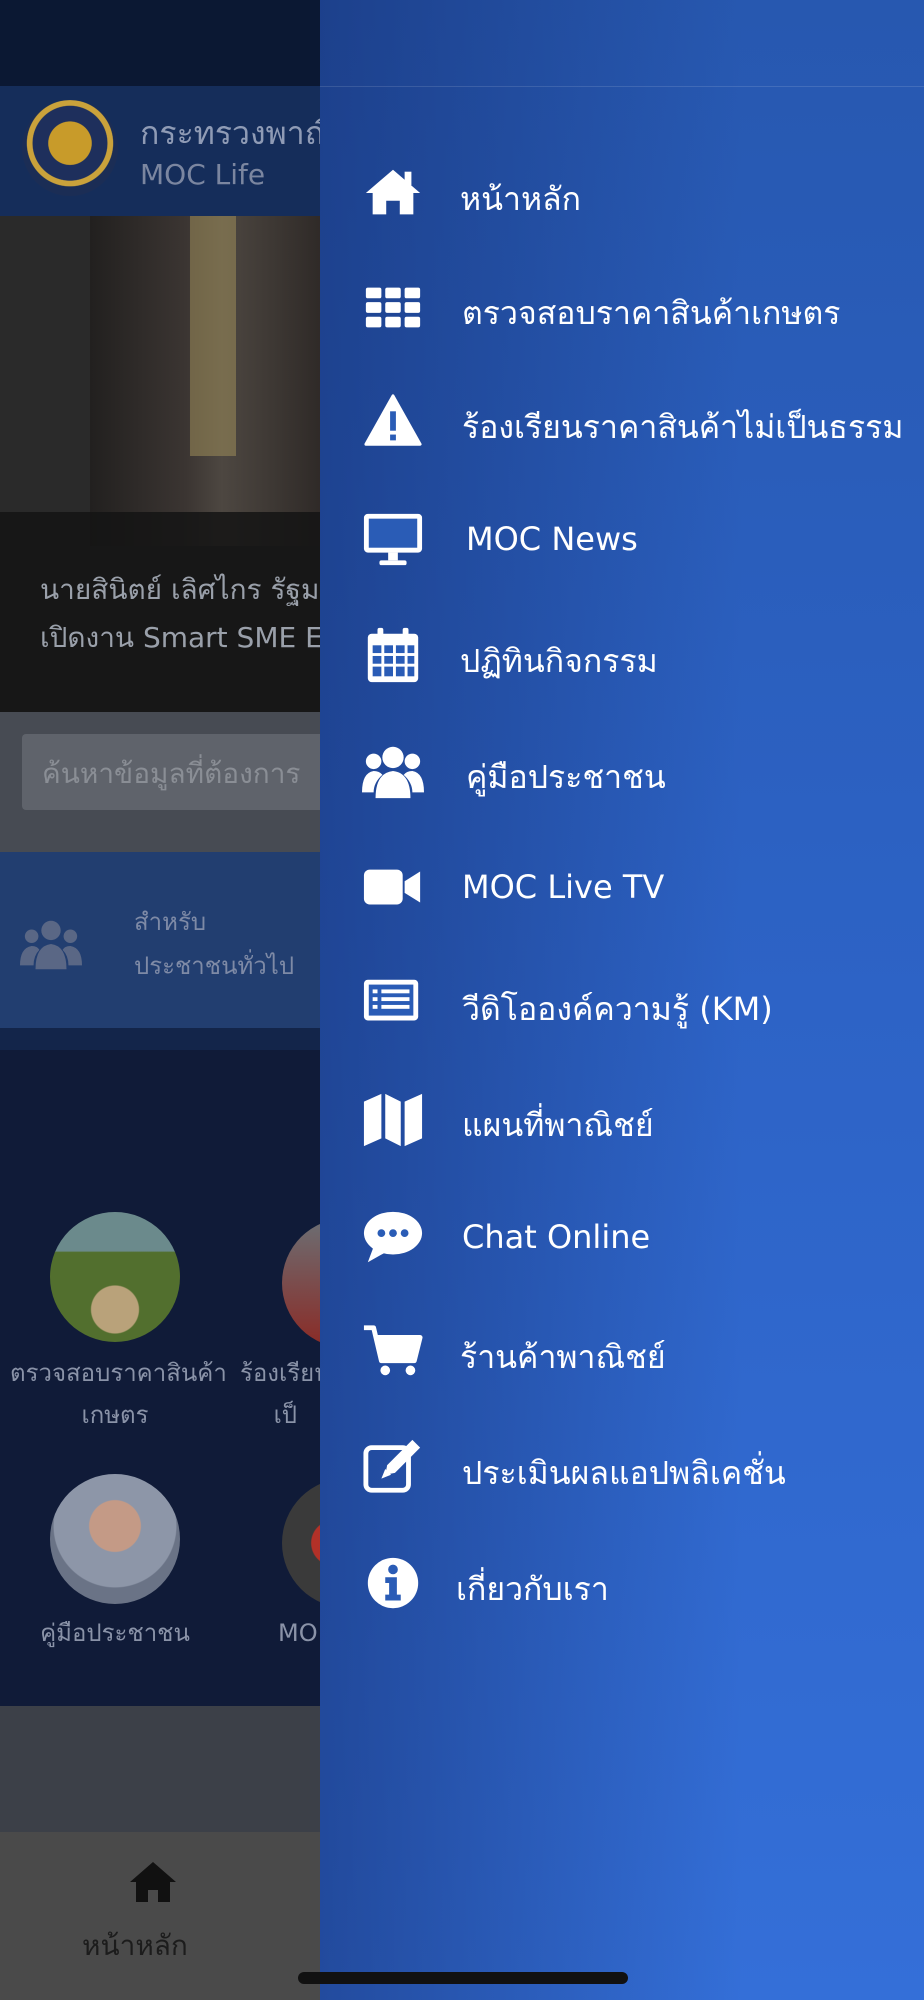 Image resolution: width=924 pixels, height=2000 pixels. I want to click on chat-bubble-icon, so click(393, 1237).